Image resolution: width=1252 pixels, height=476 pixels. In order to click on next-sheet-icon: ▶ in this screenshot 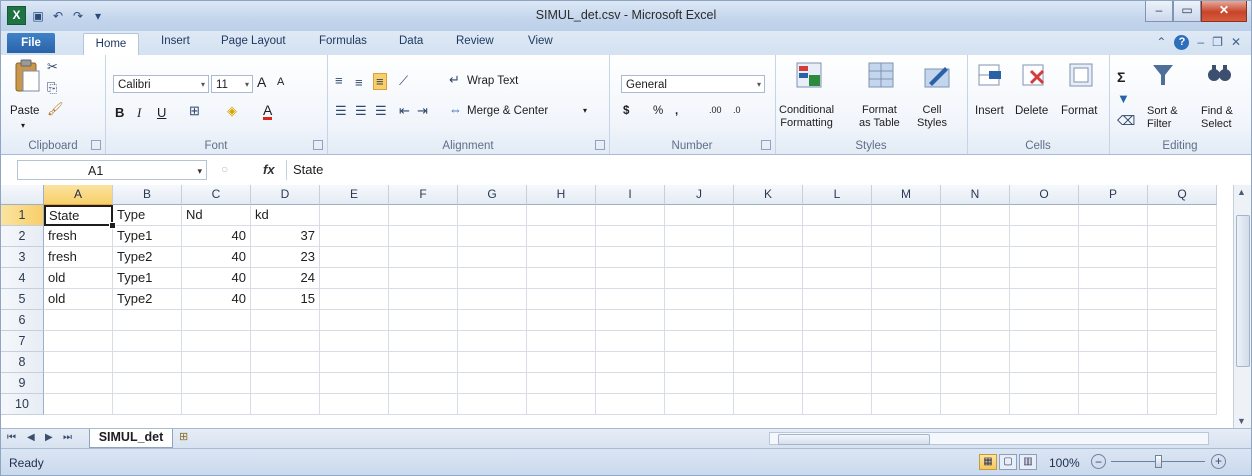, I will do `click(49, 437)`.